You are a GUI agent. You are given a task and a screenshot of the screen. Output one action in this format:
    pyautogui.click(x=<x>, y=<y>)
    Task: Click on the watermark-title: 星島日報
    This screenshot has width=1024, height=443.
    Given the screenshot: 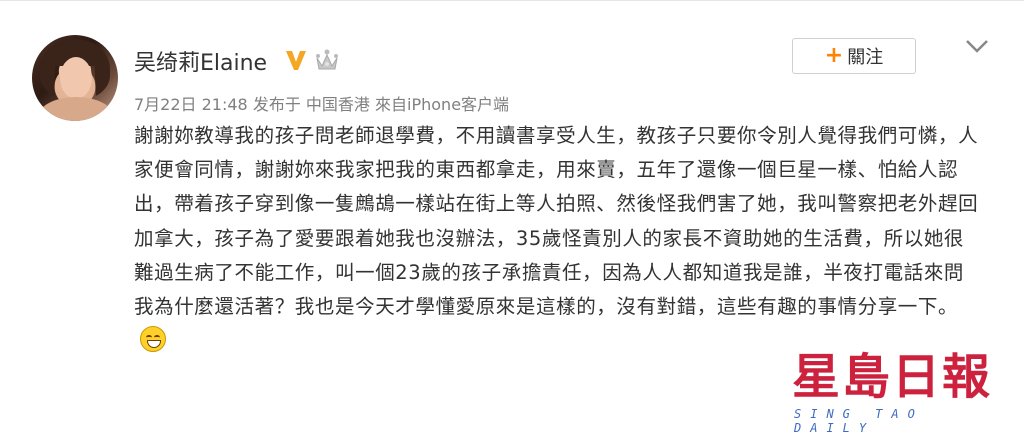 What is the action you would take?
    pyautogui.click(x=892, y=377)
    